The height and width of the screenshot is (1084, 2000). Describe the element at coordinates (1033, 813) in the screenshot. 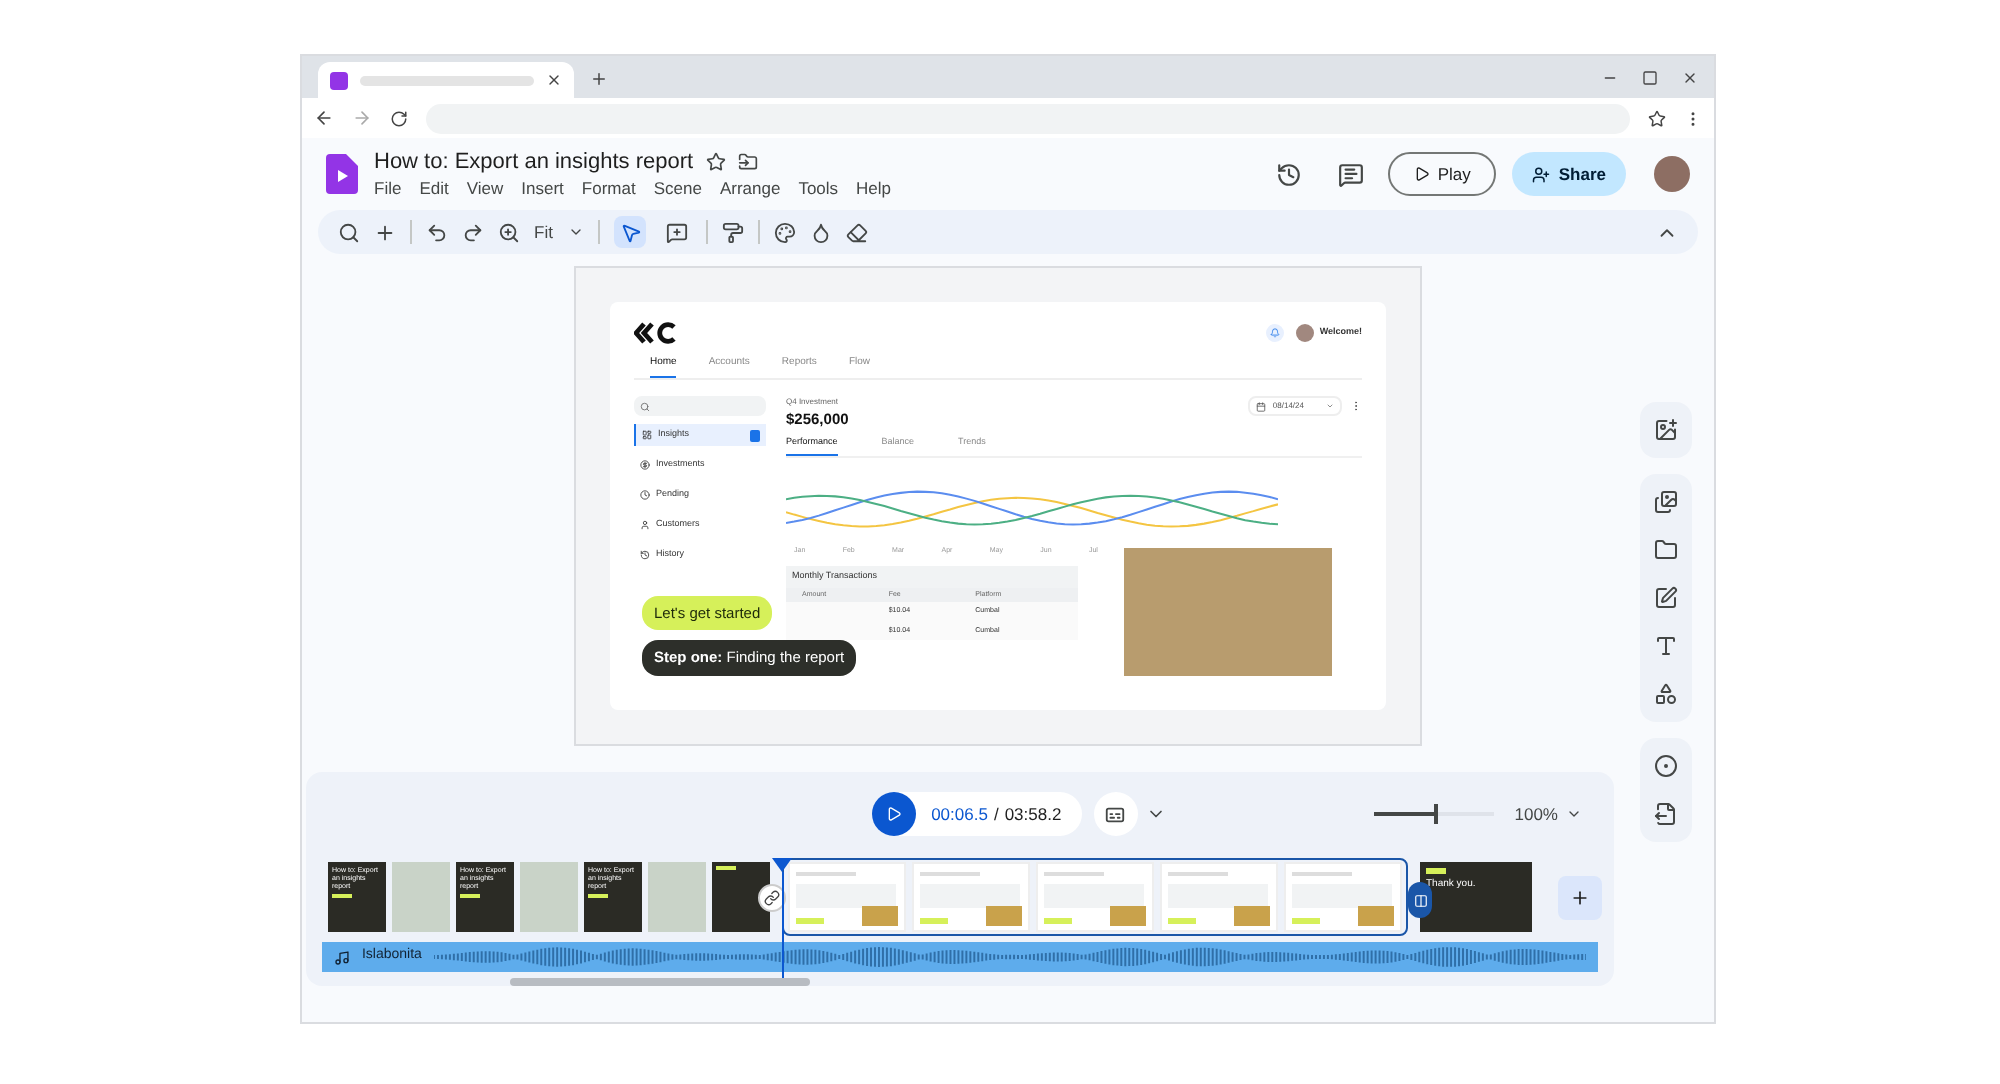

I see `total-time: 03:58.2` at that location.